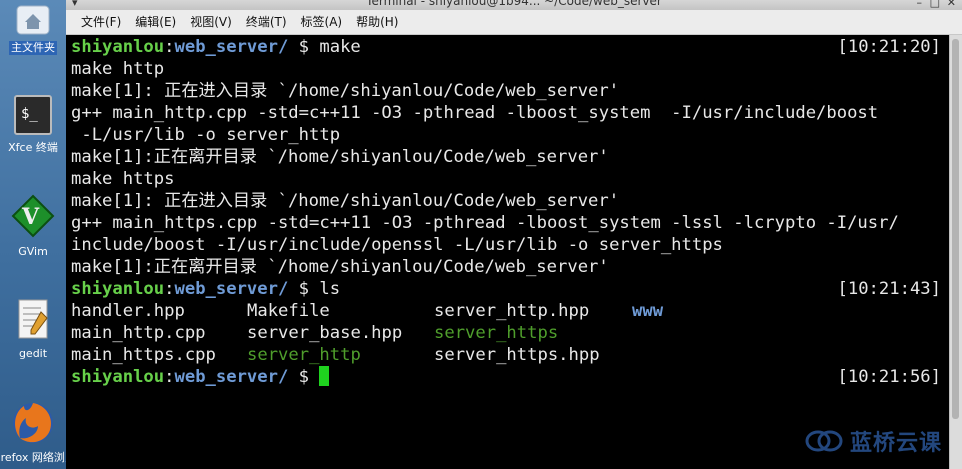  I want to click on window-menu-icon: ▾, so click(75, 4).